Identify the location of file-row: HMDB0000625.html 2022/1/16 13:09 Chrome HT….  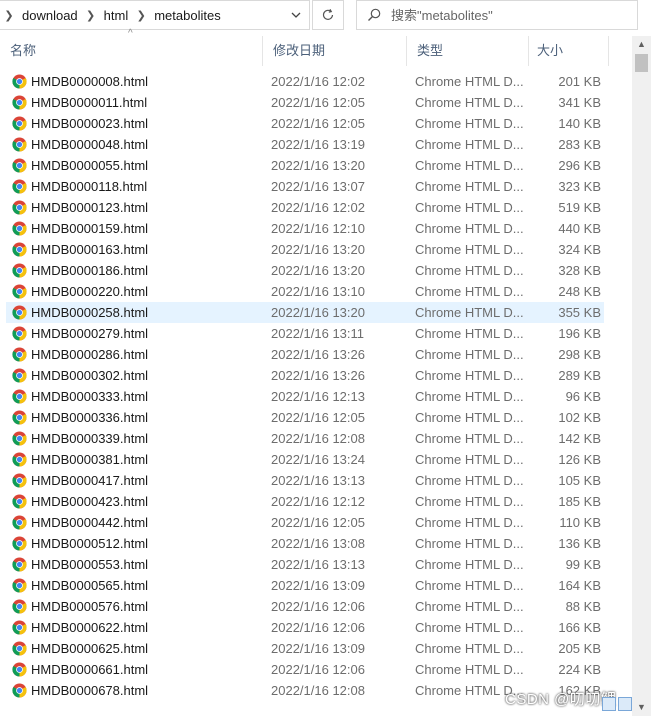
(305, 648).